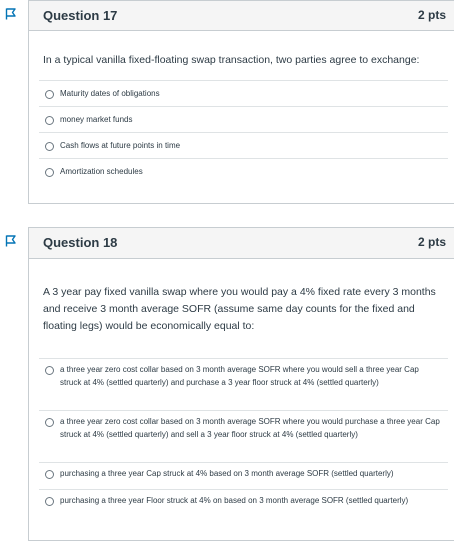  I want to click on answer-option: Cash flows at future points in time, so click(243, 145).